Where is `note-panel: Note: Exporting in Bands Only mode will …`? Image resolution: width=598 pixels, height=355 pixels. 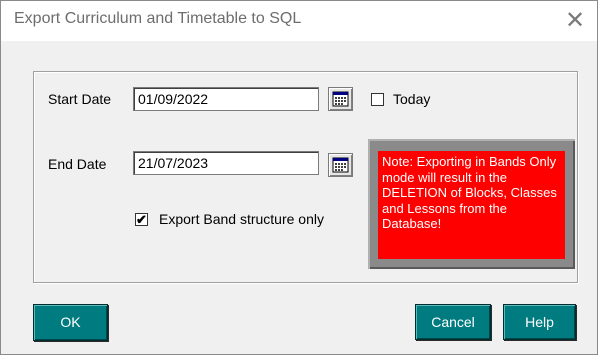
note-panel: Note: Exporting in Bands Only mode will … is located at coordinates (471, 204).